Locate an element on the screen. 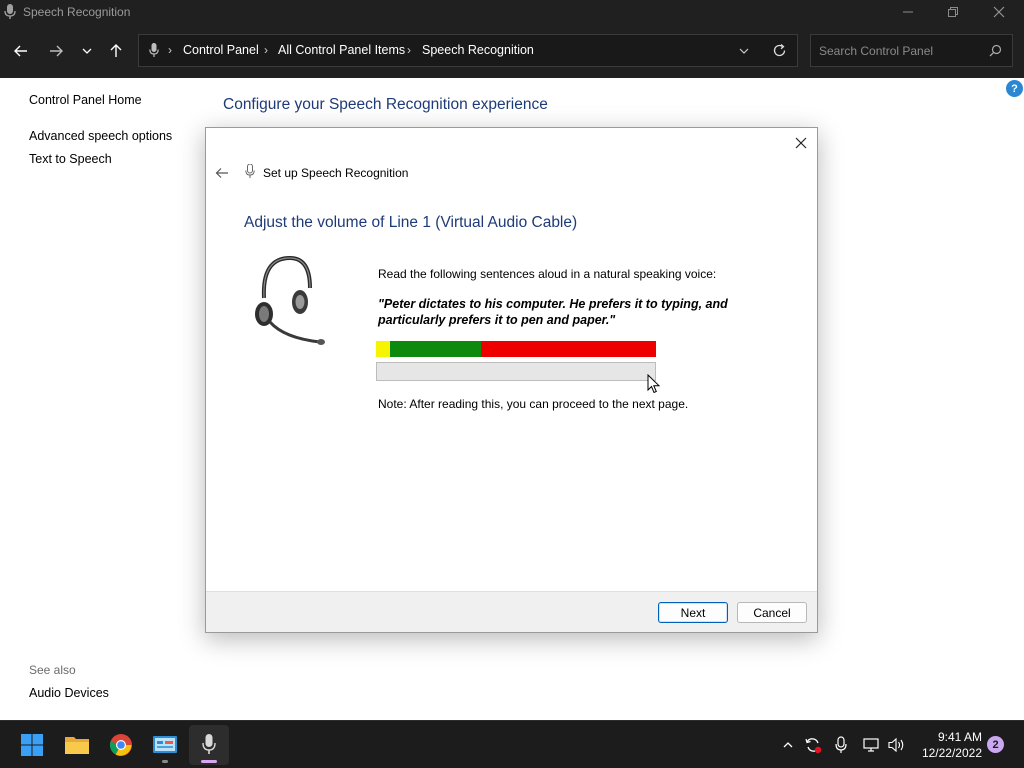 The image size is (1024, 768). title-bar: Speech Recognition is located at coordinates (512, 12).